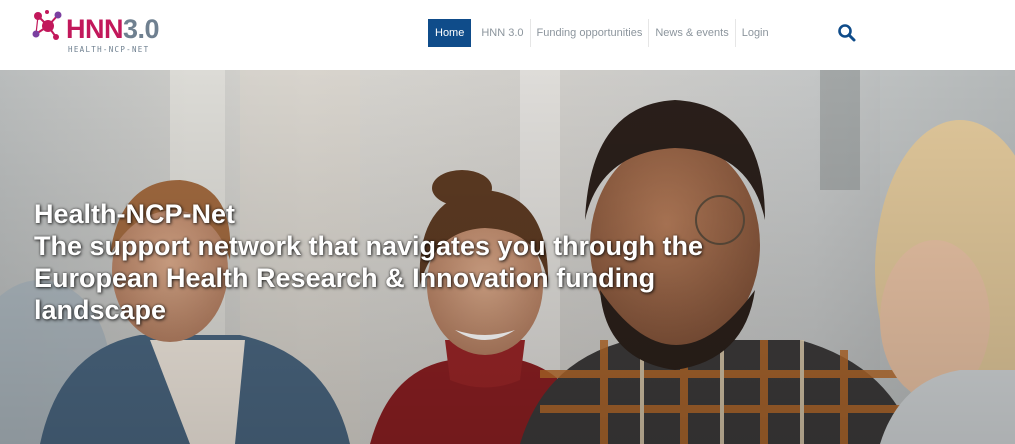  I want to click on logo-wordmark: HNN3.0, so click(113, 29).